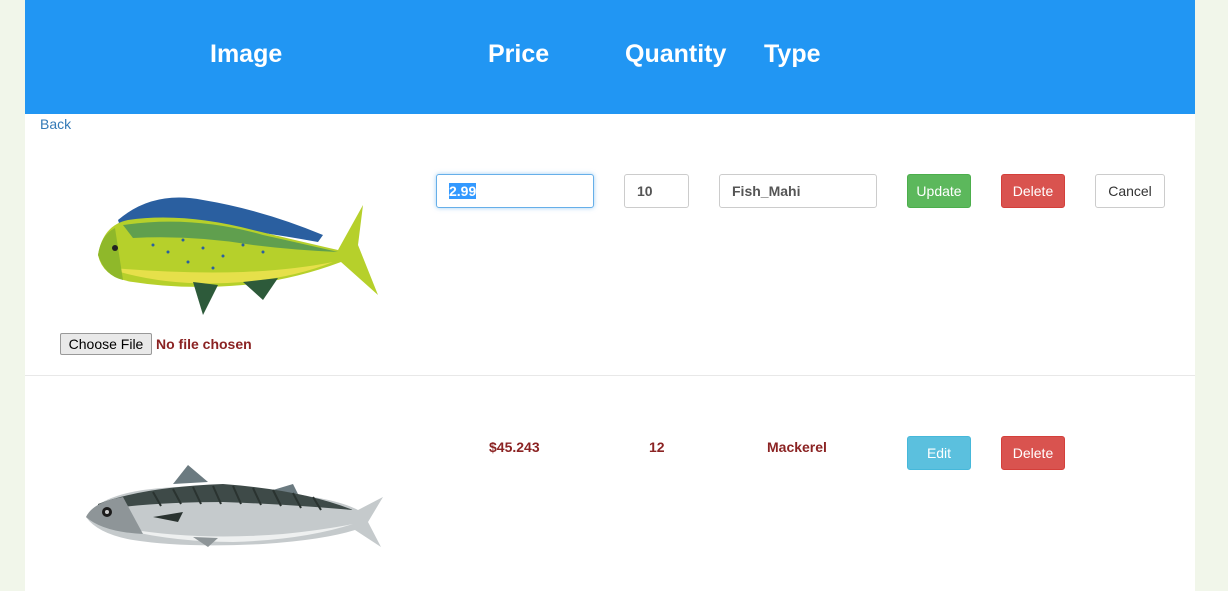 The image size is (1228, 591). I want to click on row-divider, so click(610, 375).